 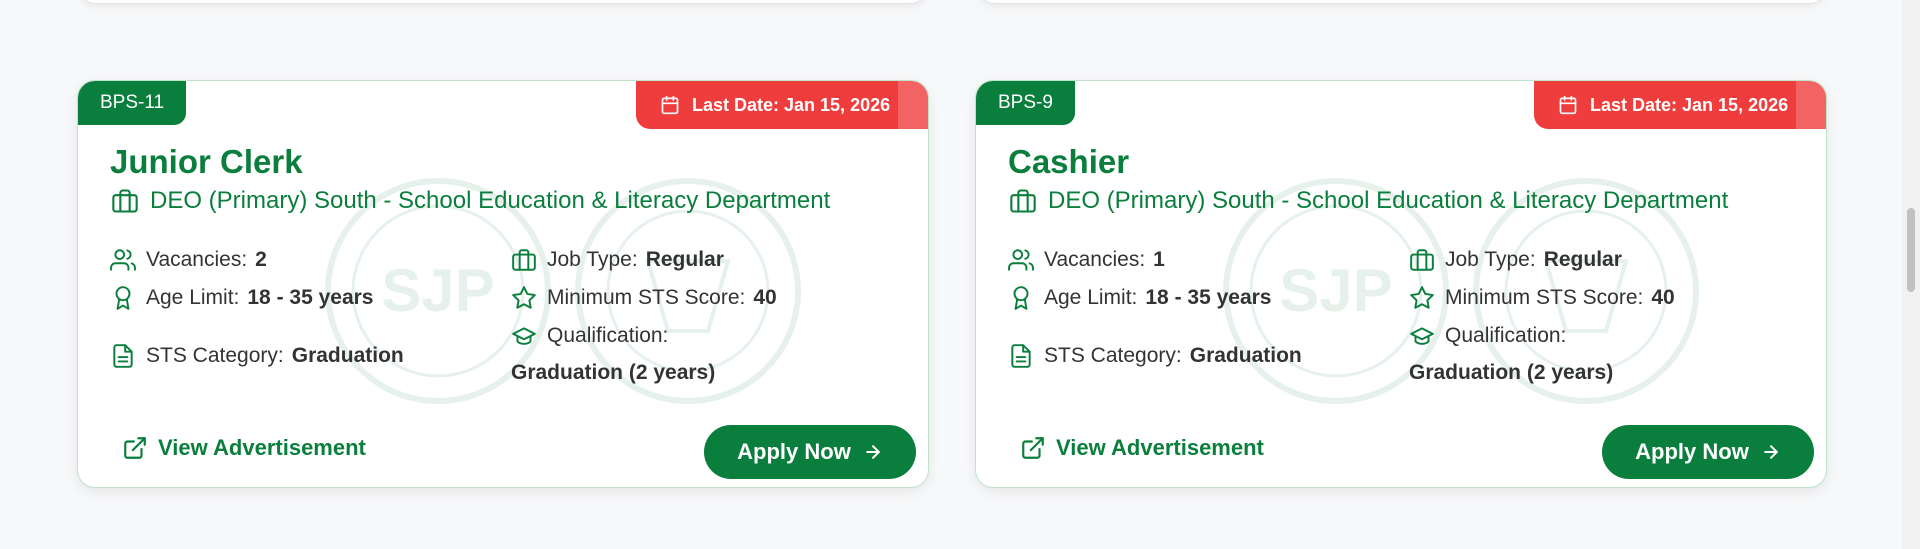 I want to click on scrollbar-thumb, so click(x=1911, y=250).